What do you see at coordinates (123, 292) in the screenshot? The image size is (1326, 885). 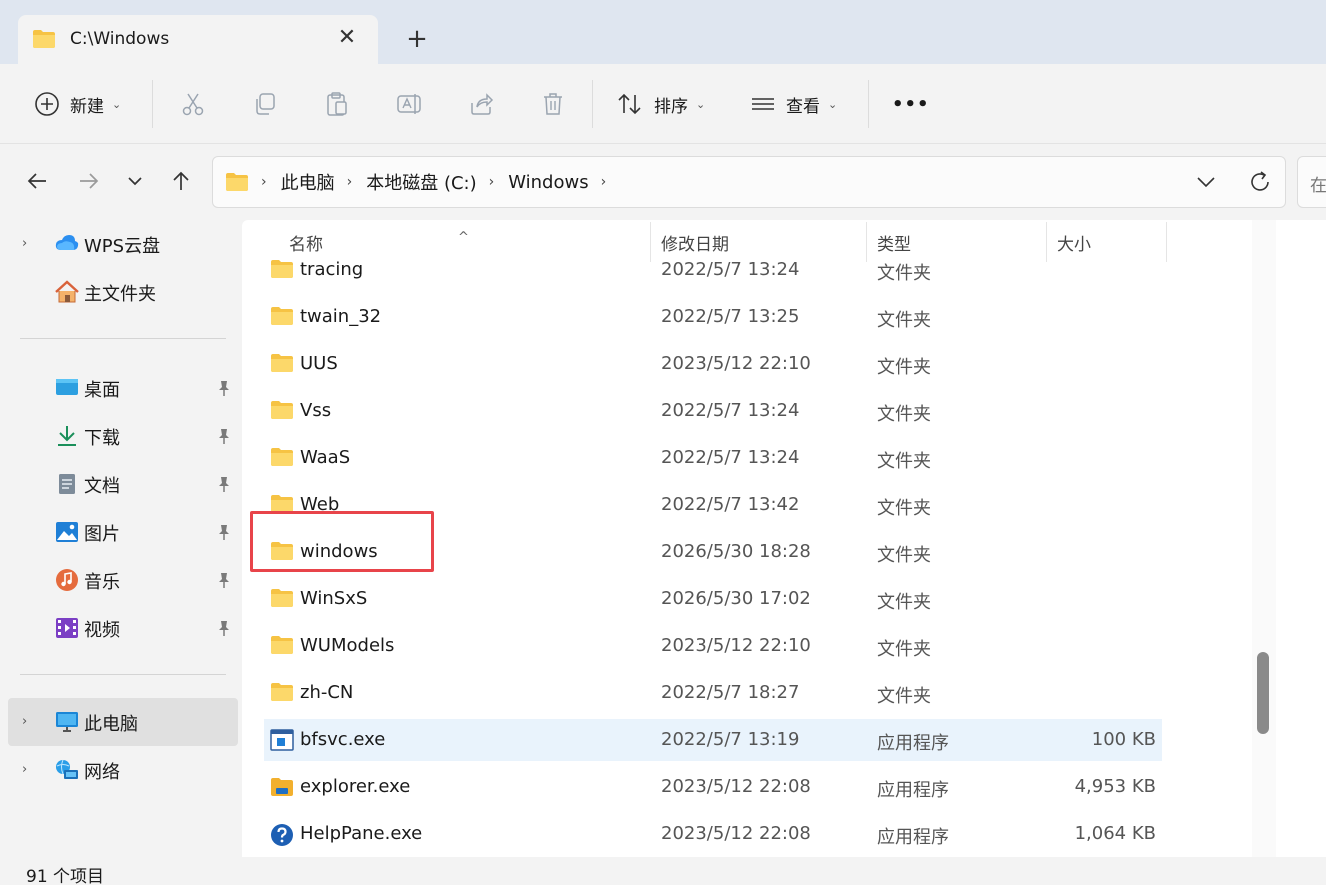 I see `sidebar-item-home: 主文件夹` at bounding box center [123, 292].